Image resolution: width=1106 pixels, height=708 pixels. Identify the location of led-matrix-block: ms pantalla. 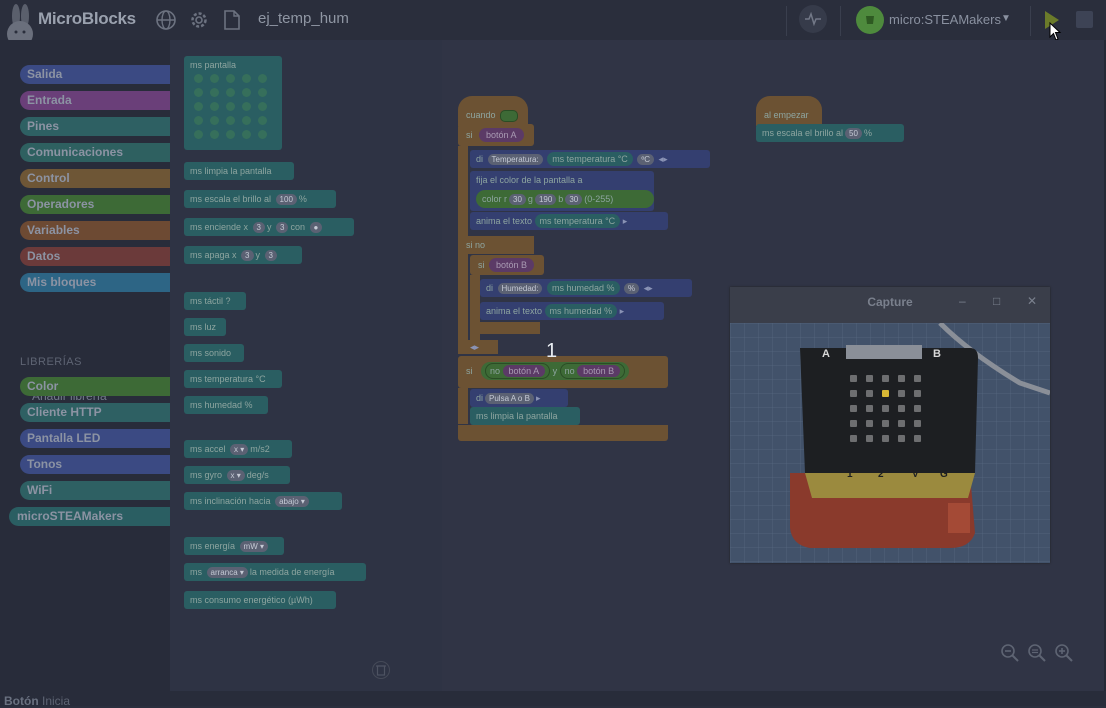
(233, 103).